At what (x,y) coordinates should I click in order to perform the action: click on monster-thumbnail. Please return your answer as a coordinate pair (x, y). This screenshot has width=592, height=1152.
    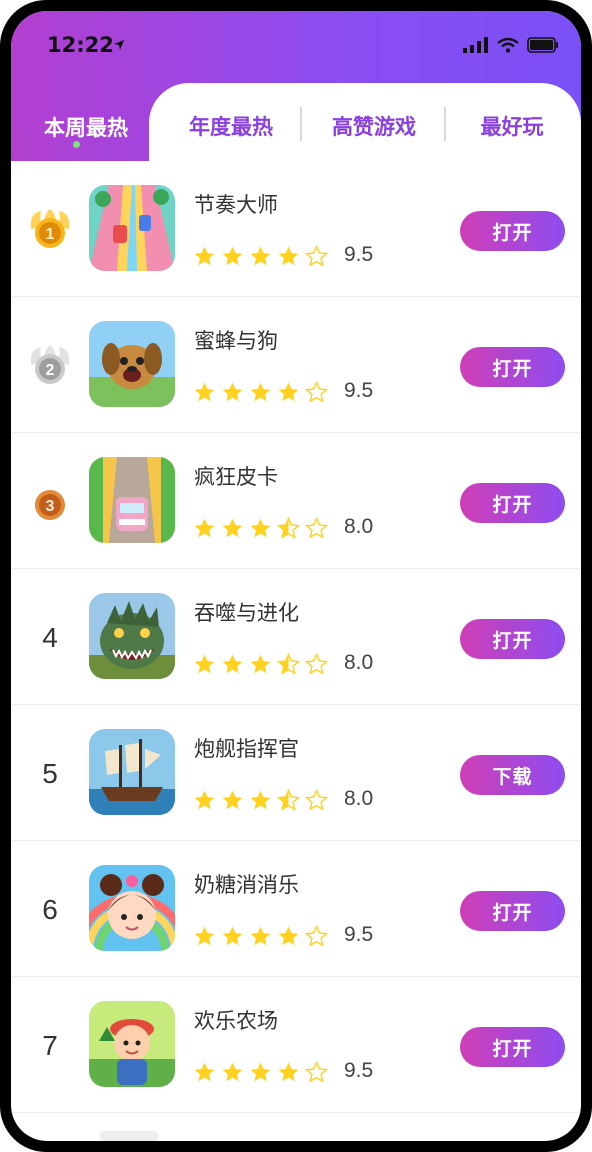
    Looking at the image, I should click on (132, 636).